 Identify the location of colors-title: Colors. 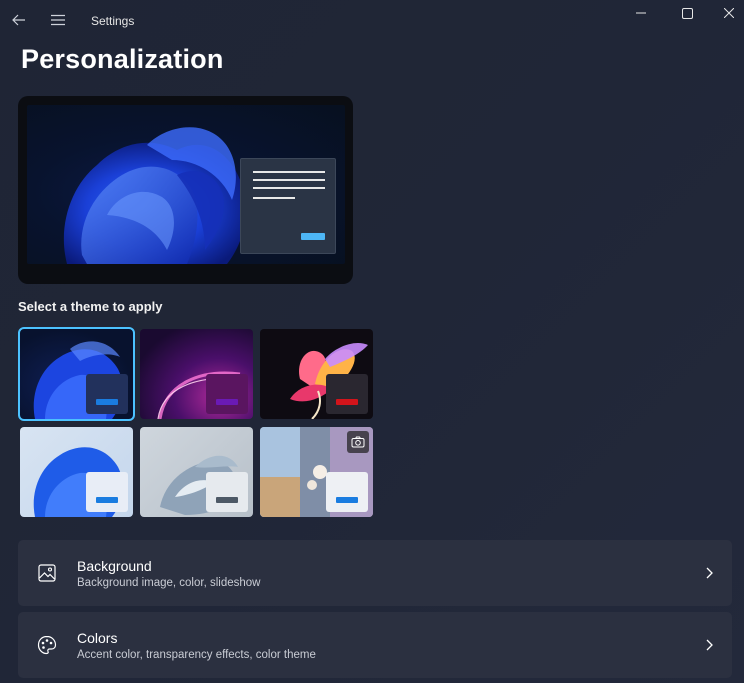
(97, 638).